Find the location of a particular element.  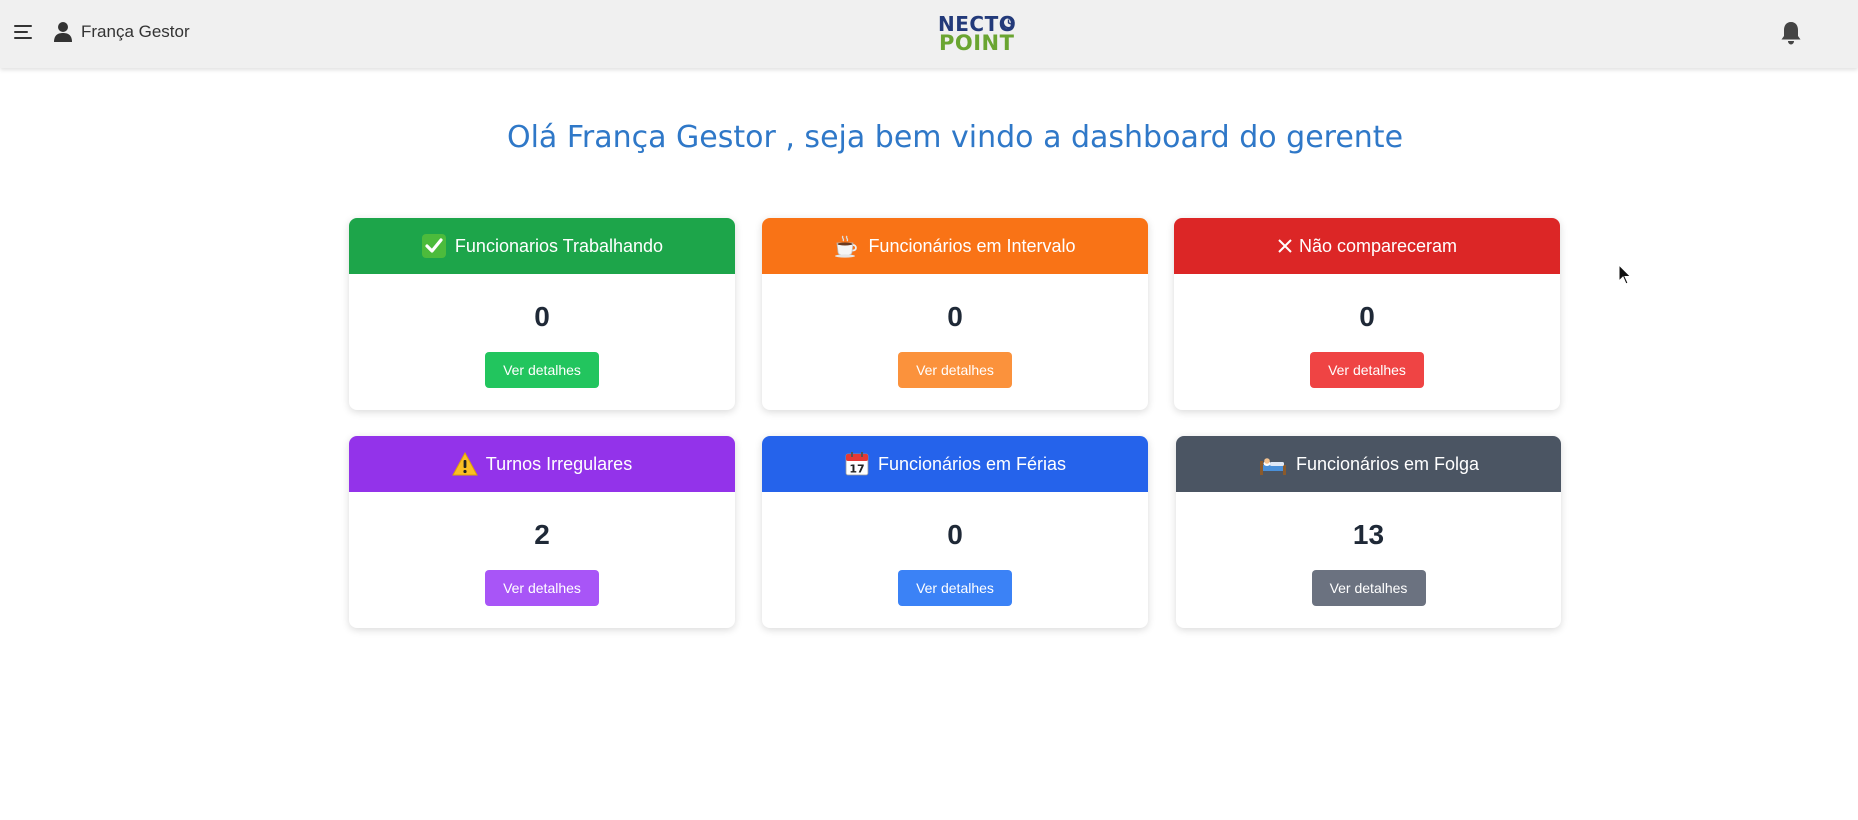

card-header: Funcionarios Trabalhando is located at coordinates (542, 246).